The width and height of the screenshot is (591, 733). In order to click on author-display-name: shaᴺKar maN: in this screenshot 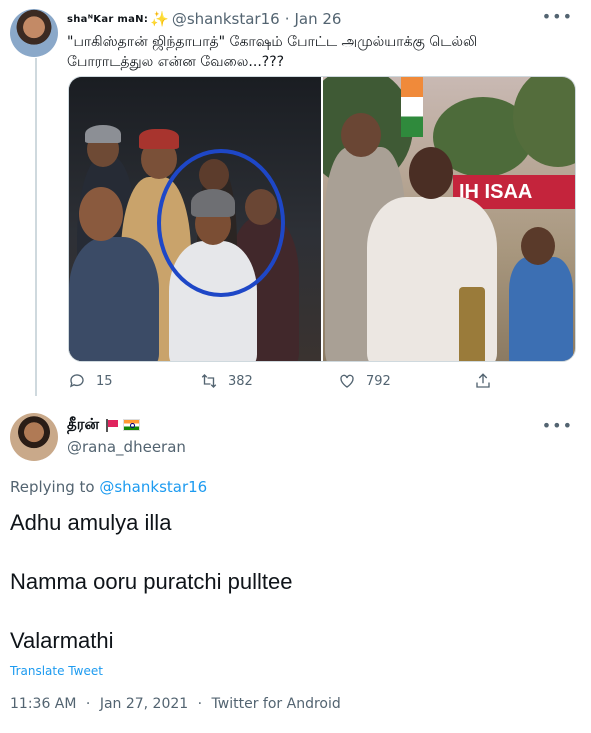, I will do `click(107, 19)`.